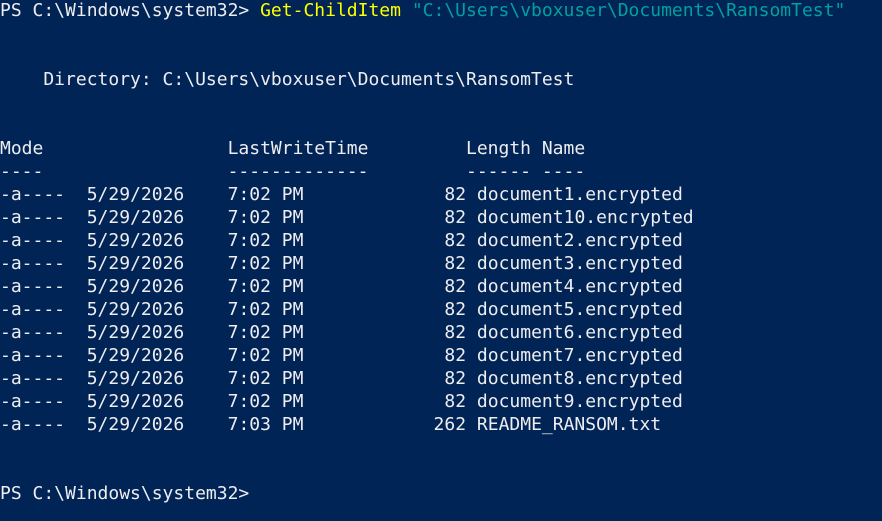 This screenshot has height=521, width=882. Describe the element at coordinates (330, 10) in the screenshot. I see `cmdlet-text: Get-ChildItem` at that location.